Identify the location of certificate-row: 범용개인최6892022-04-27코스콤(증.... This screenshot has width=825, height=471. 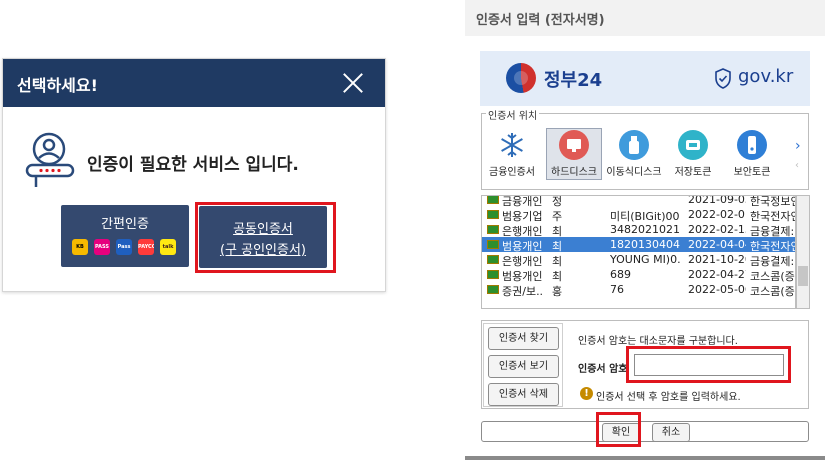
(638, 275).